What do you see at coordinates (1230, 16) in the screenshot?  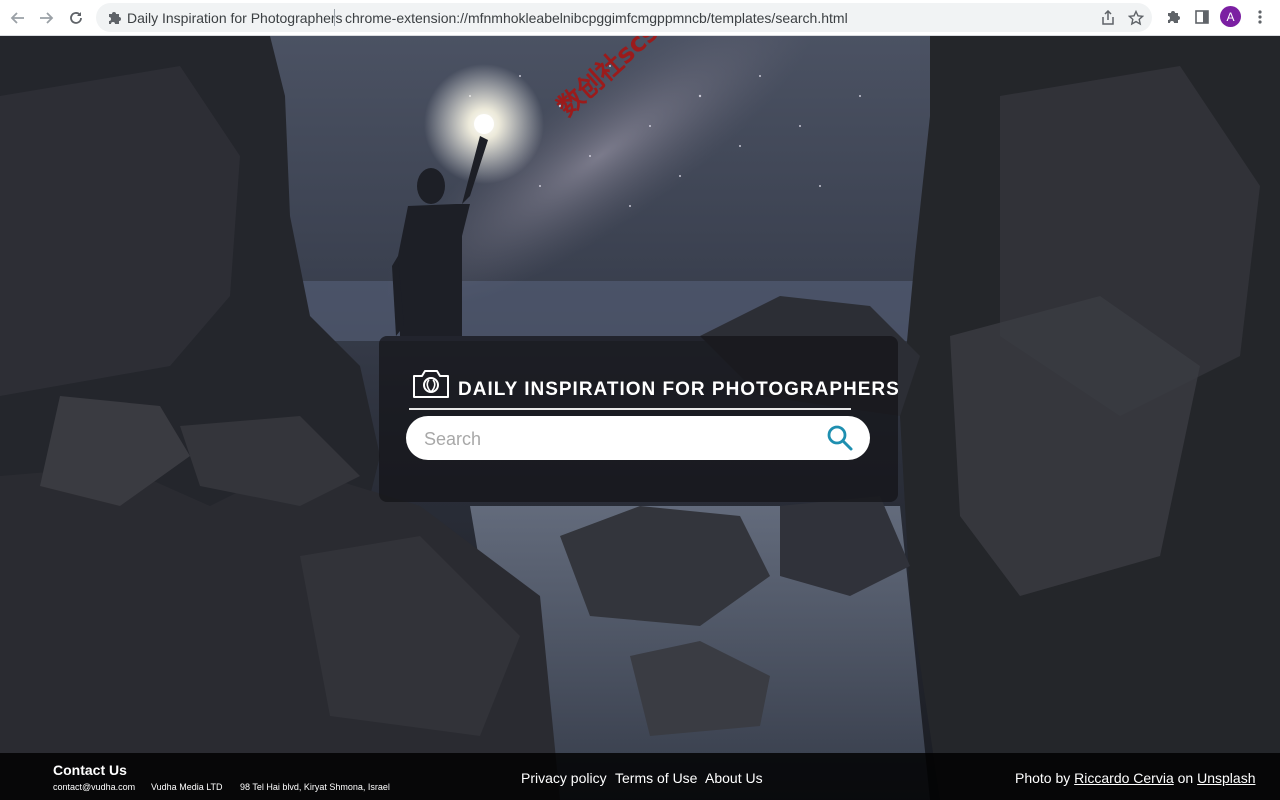 I see `profile-avatar: A` at bounding box center [1230, 16].